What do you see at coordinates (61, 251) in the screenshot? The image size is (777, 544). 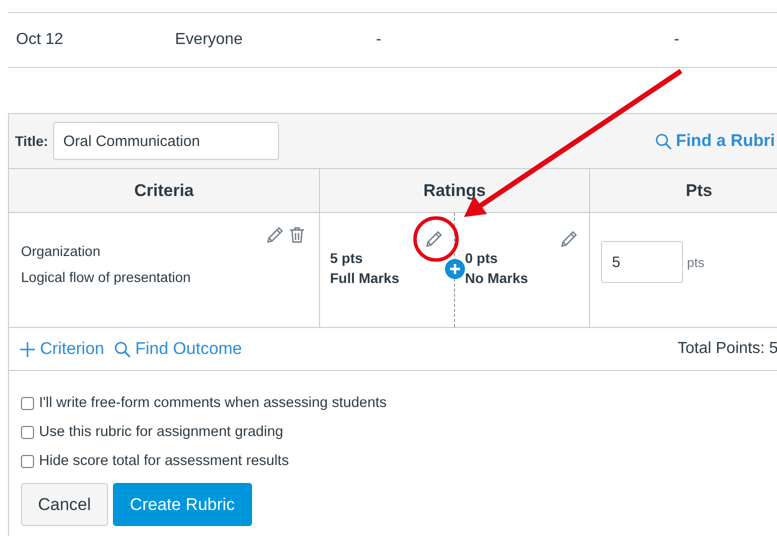 I see `criterion-name: Organization` at bounding box center [61, 251].